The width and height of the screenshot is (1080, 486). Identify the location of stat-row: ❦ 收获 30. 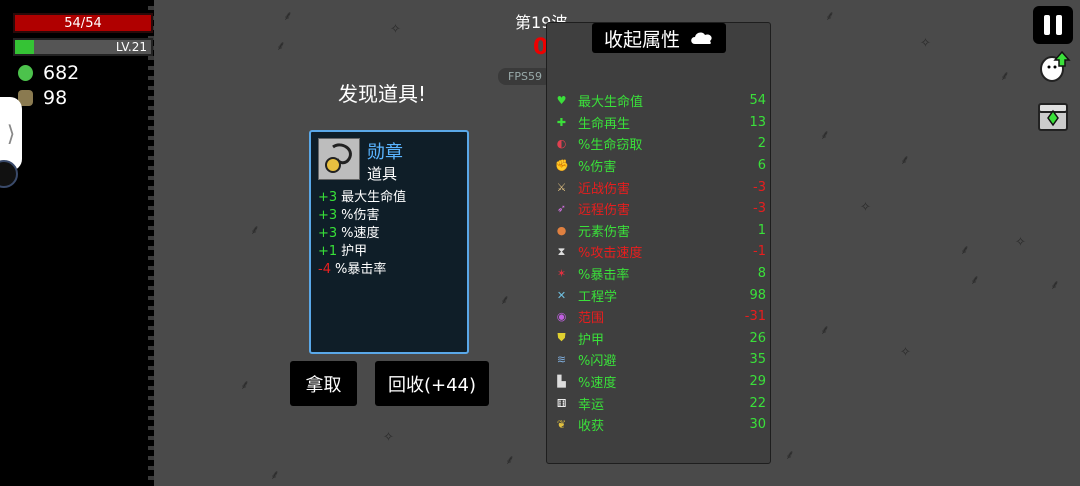
(660, 425).